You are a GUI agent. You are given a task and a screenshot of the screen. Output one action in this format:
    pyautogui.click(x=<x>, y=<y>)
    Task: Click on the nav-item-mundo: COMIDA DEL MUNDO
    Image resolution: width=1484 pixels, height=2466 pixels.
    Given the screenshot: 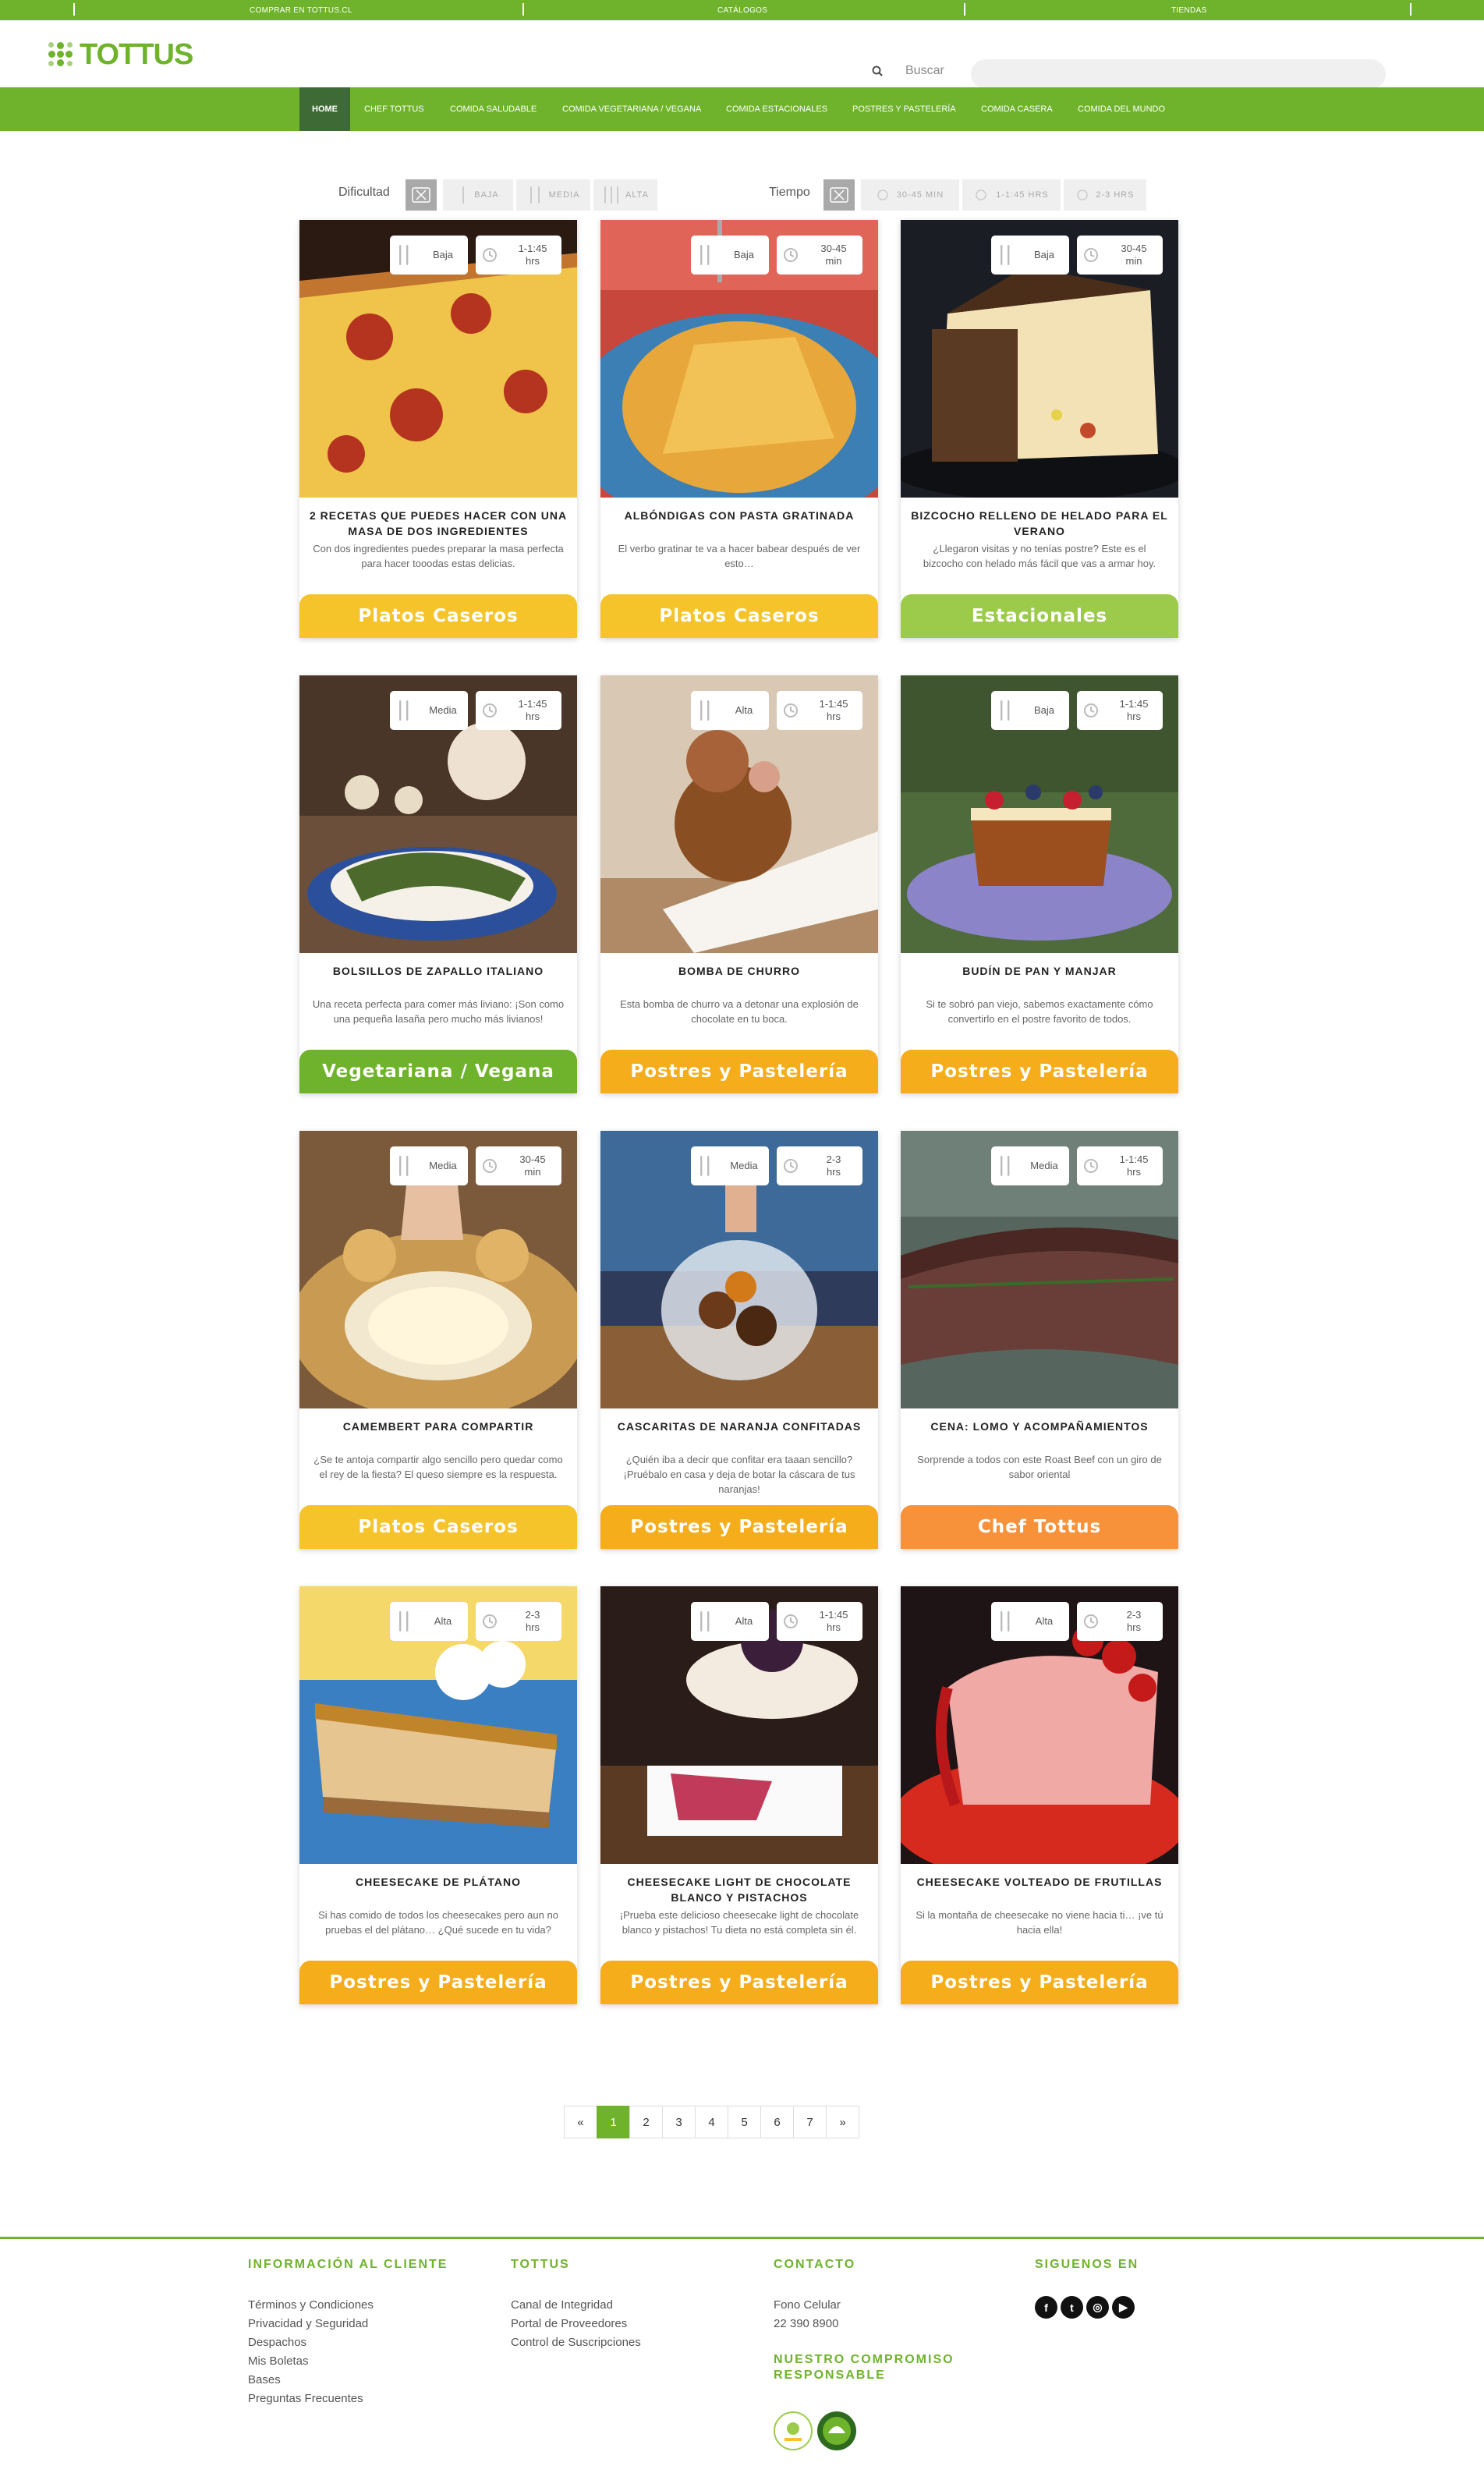 What is the action you would take?
    pyautogui.click(x=1121, y=109)
    